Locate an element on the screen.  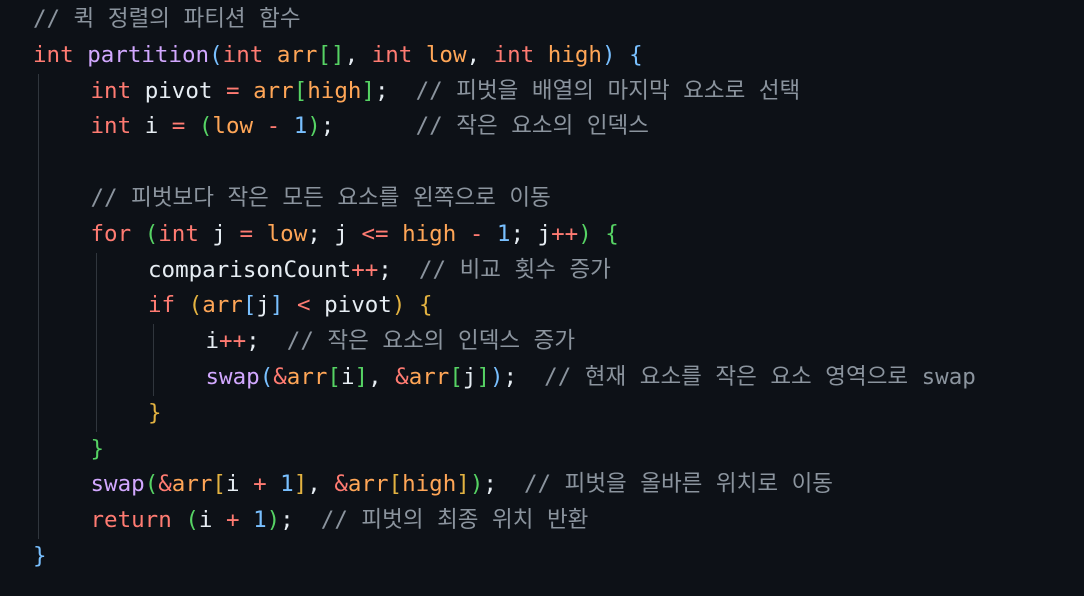
code-content: for (int j = low; j <= high - 1; j++) { is located at coordinates (355, 234).